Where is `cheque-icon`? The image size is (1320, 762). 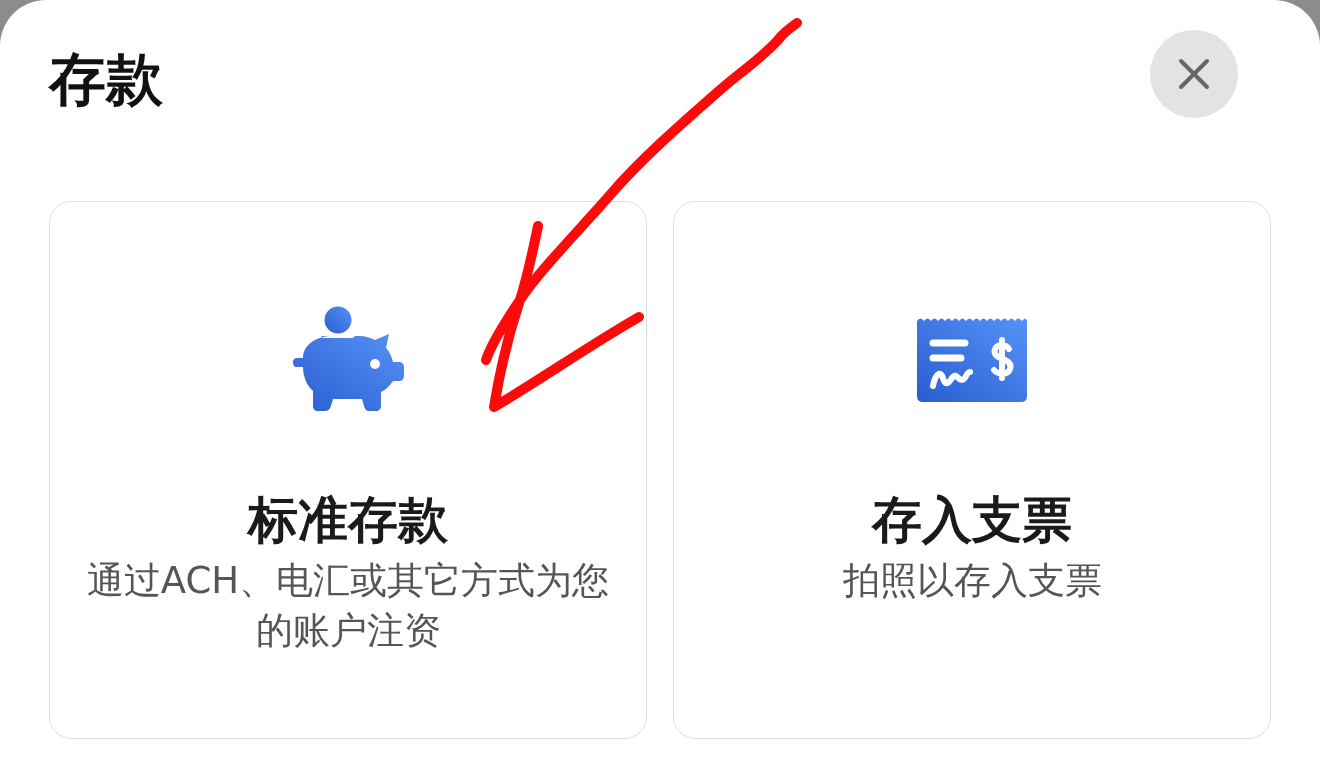
cheque-icon is located at coordinates (972, 359).